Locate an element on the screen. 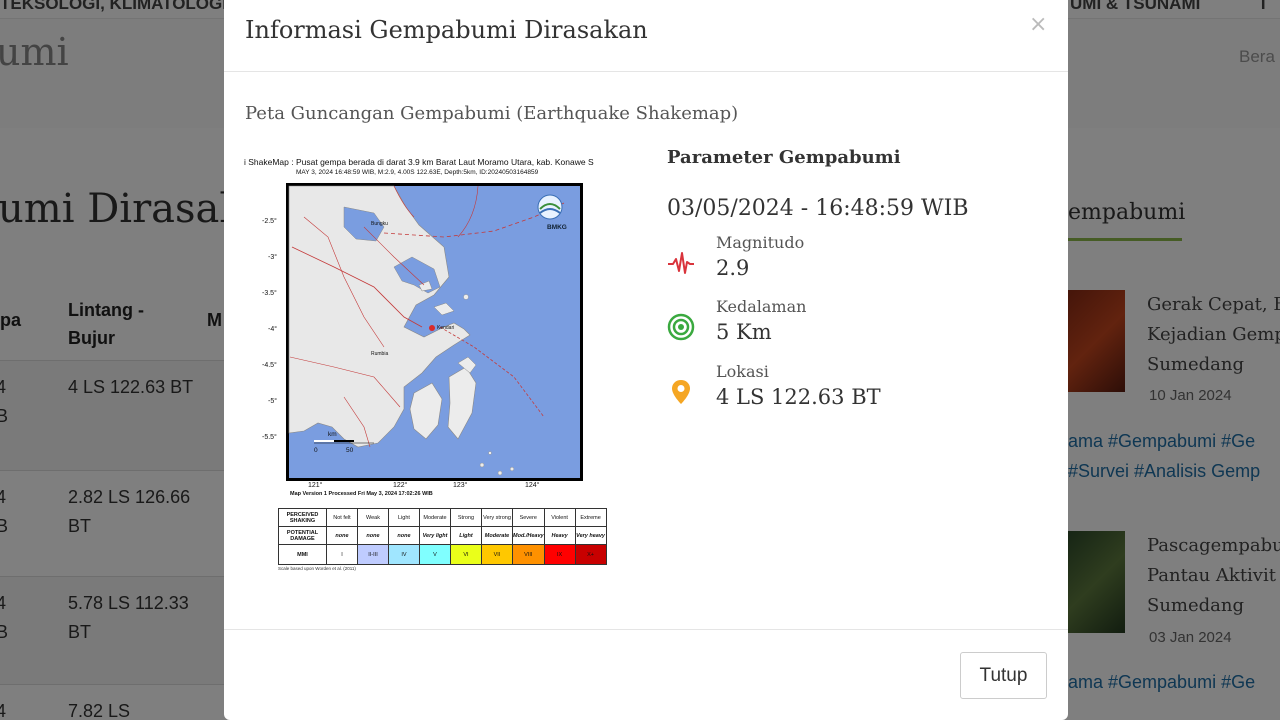  close-icon: × is located at coordinates (1038, 24).